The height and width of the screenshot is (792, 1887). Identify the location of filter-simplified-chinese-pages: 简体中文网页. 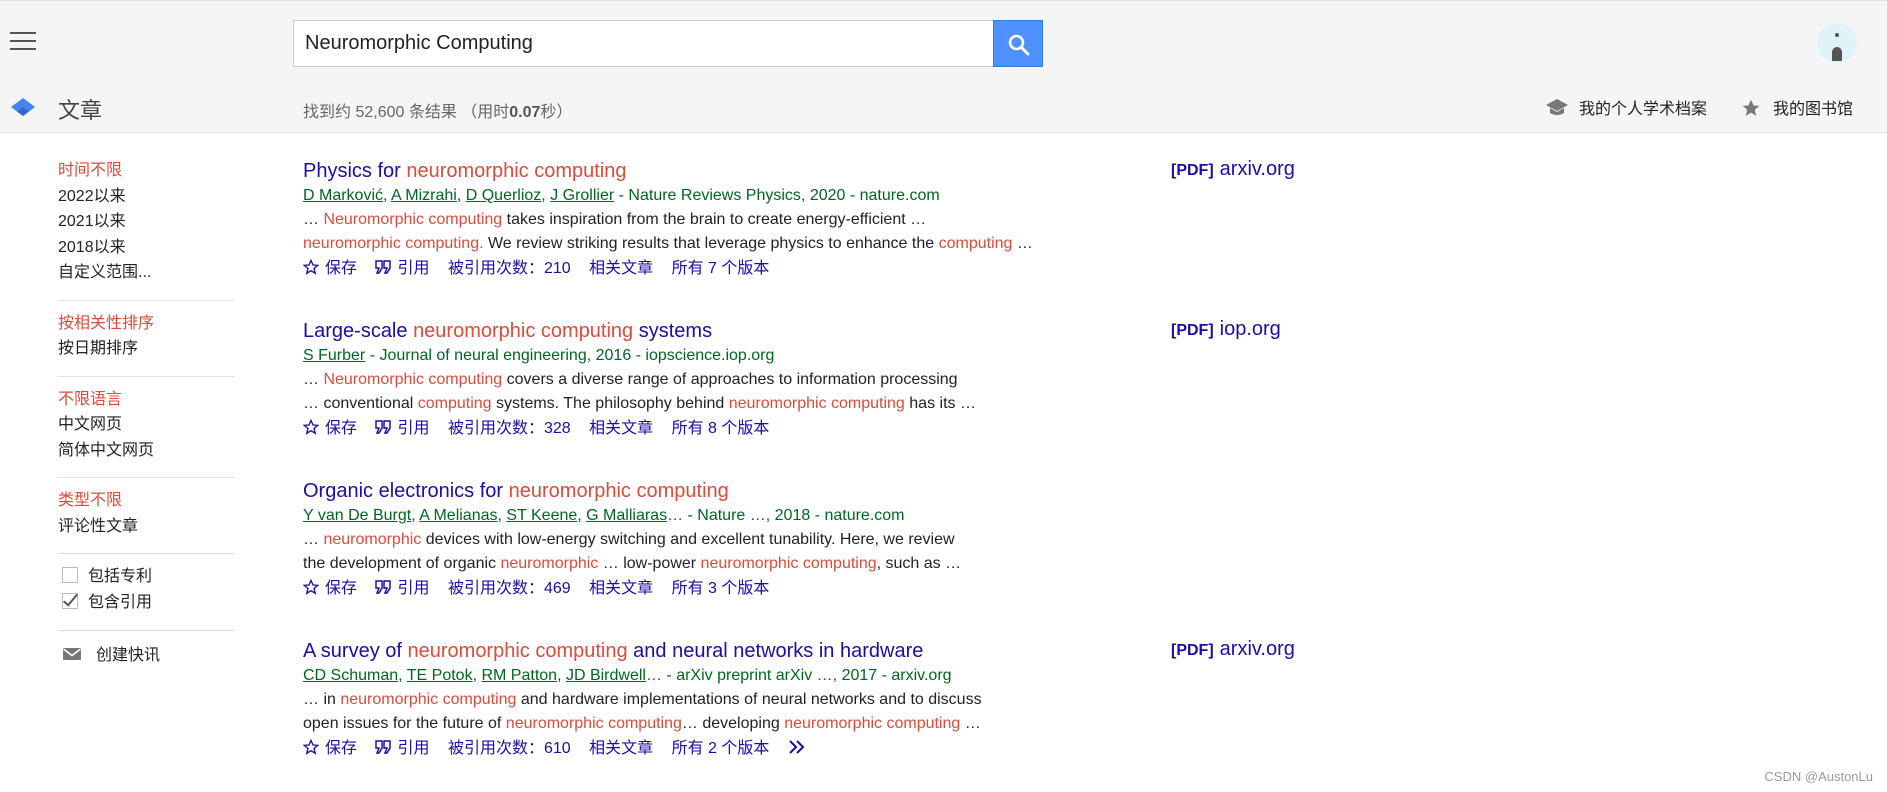
(146, 453).